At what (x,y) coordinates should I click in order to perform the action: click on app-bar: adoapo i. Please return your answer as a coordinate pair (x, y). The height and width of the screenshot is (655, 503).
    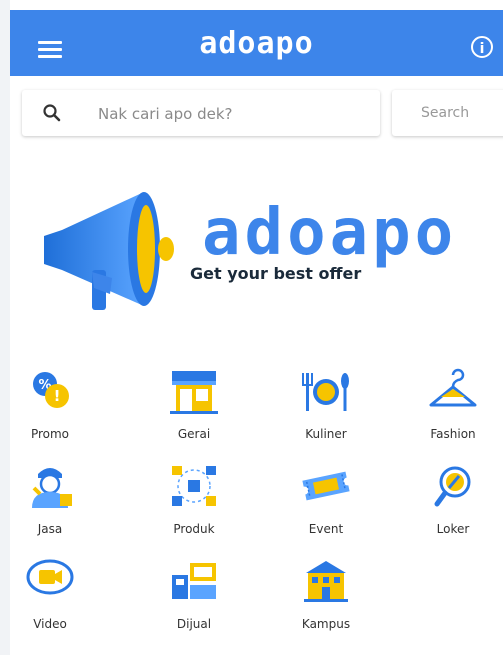
    Looking at the image, I should click on (256, 43).